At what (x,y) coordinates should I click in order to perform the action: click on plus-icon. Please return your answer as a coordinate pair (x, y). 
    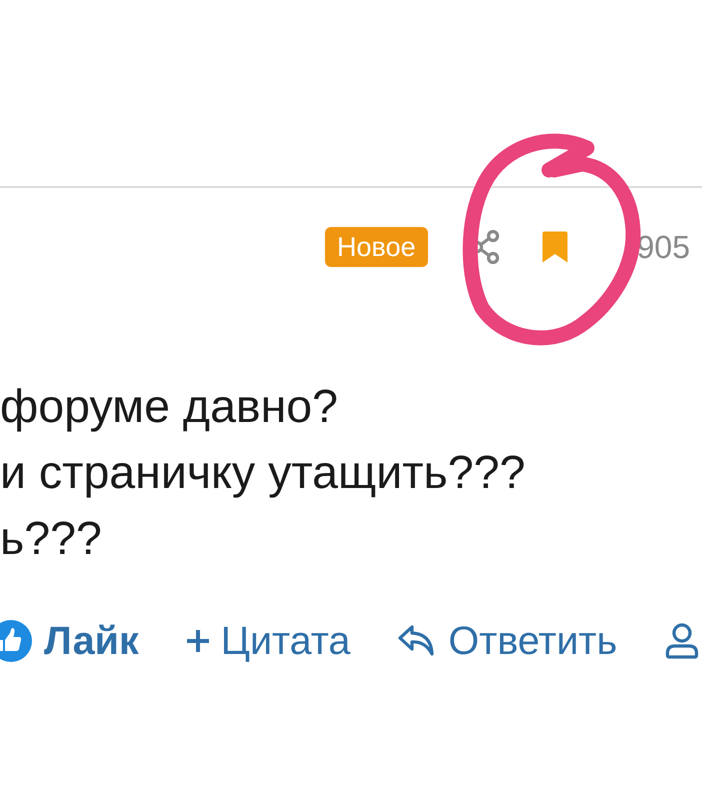
    Looking at the image, I should click on (197, 641).